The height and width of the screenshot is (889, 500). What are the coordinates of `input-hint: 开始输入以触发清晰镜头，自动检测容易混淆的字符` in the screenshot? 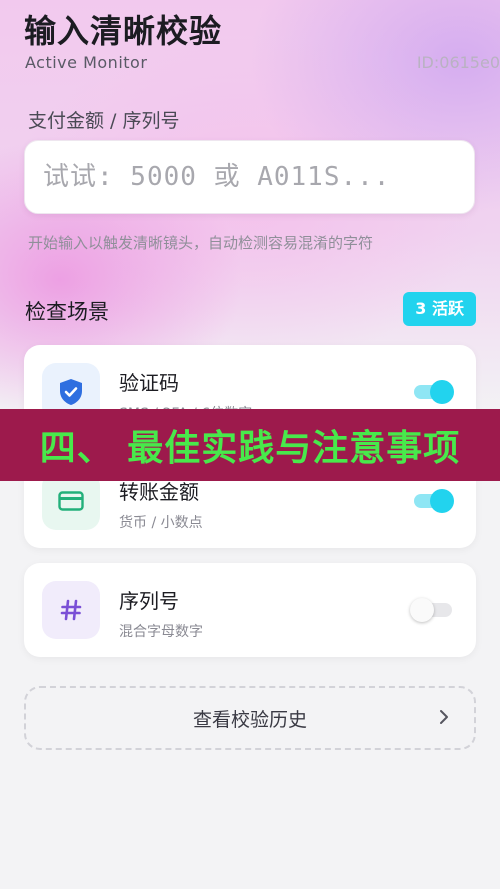 It's located at (201, 243).